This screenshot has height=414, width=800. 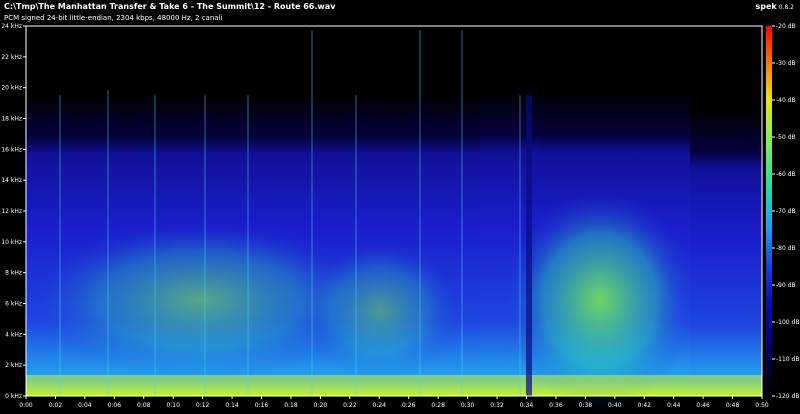 What do you see at coordinates (13, 396) in the screenshot?
I see `freq-tick-label: 0 kHz` at bounding box center [13, 396].